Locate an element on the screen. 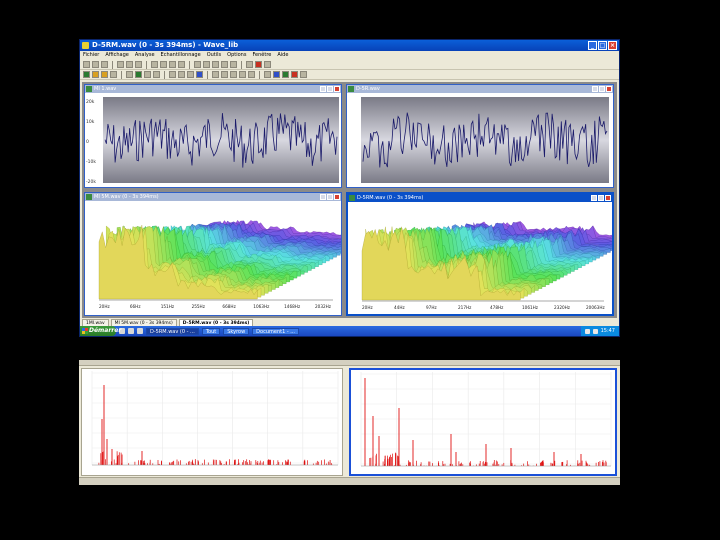 The height and width of the screenshot is (540, 720). measure-icon is located at coordinates (242, 74).